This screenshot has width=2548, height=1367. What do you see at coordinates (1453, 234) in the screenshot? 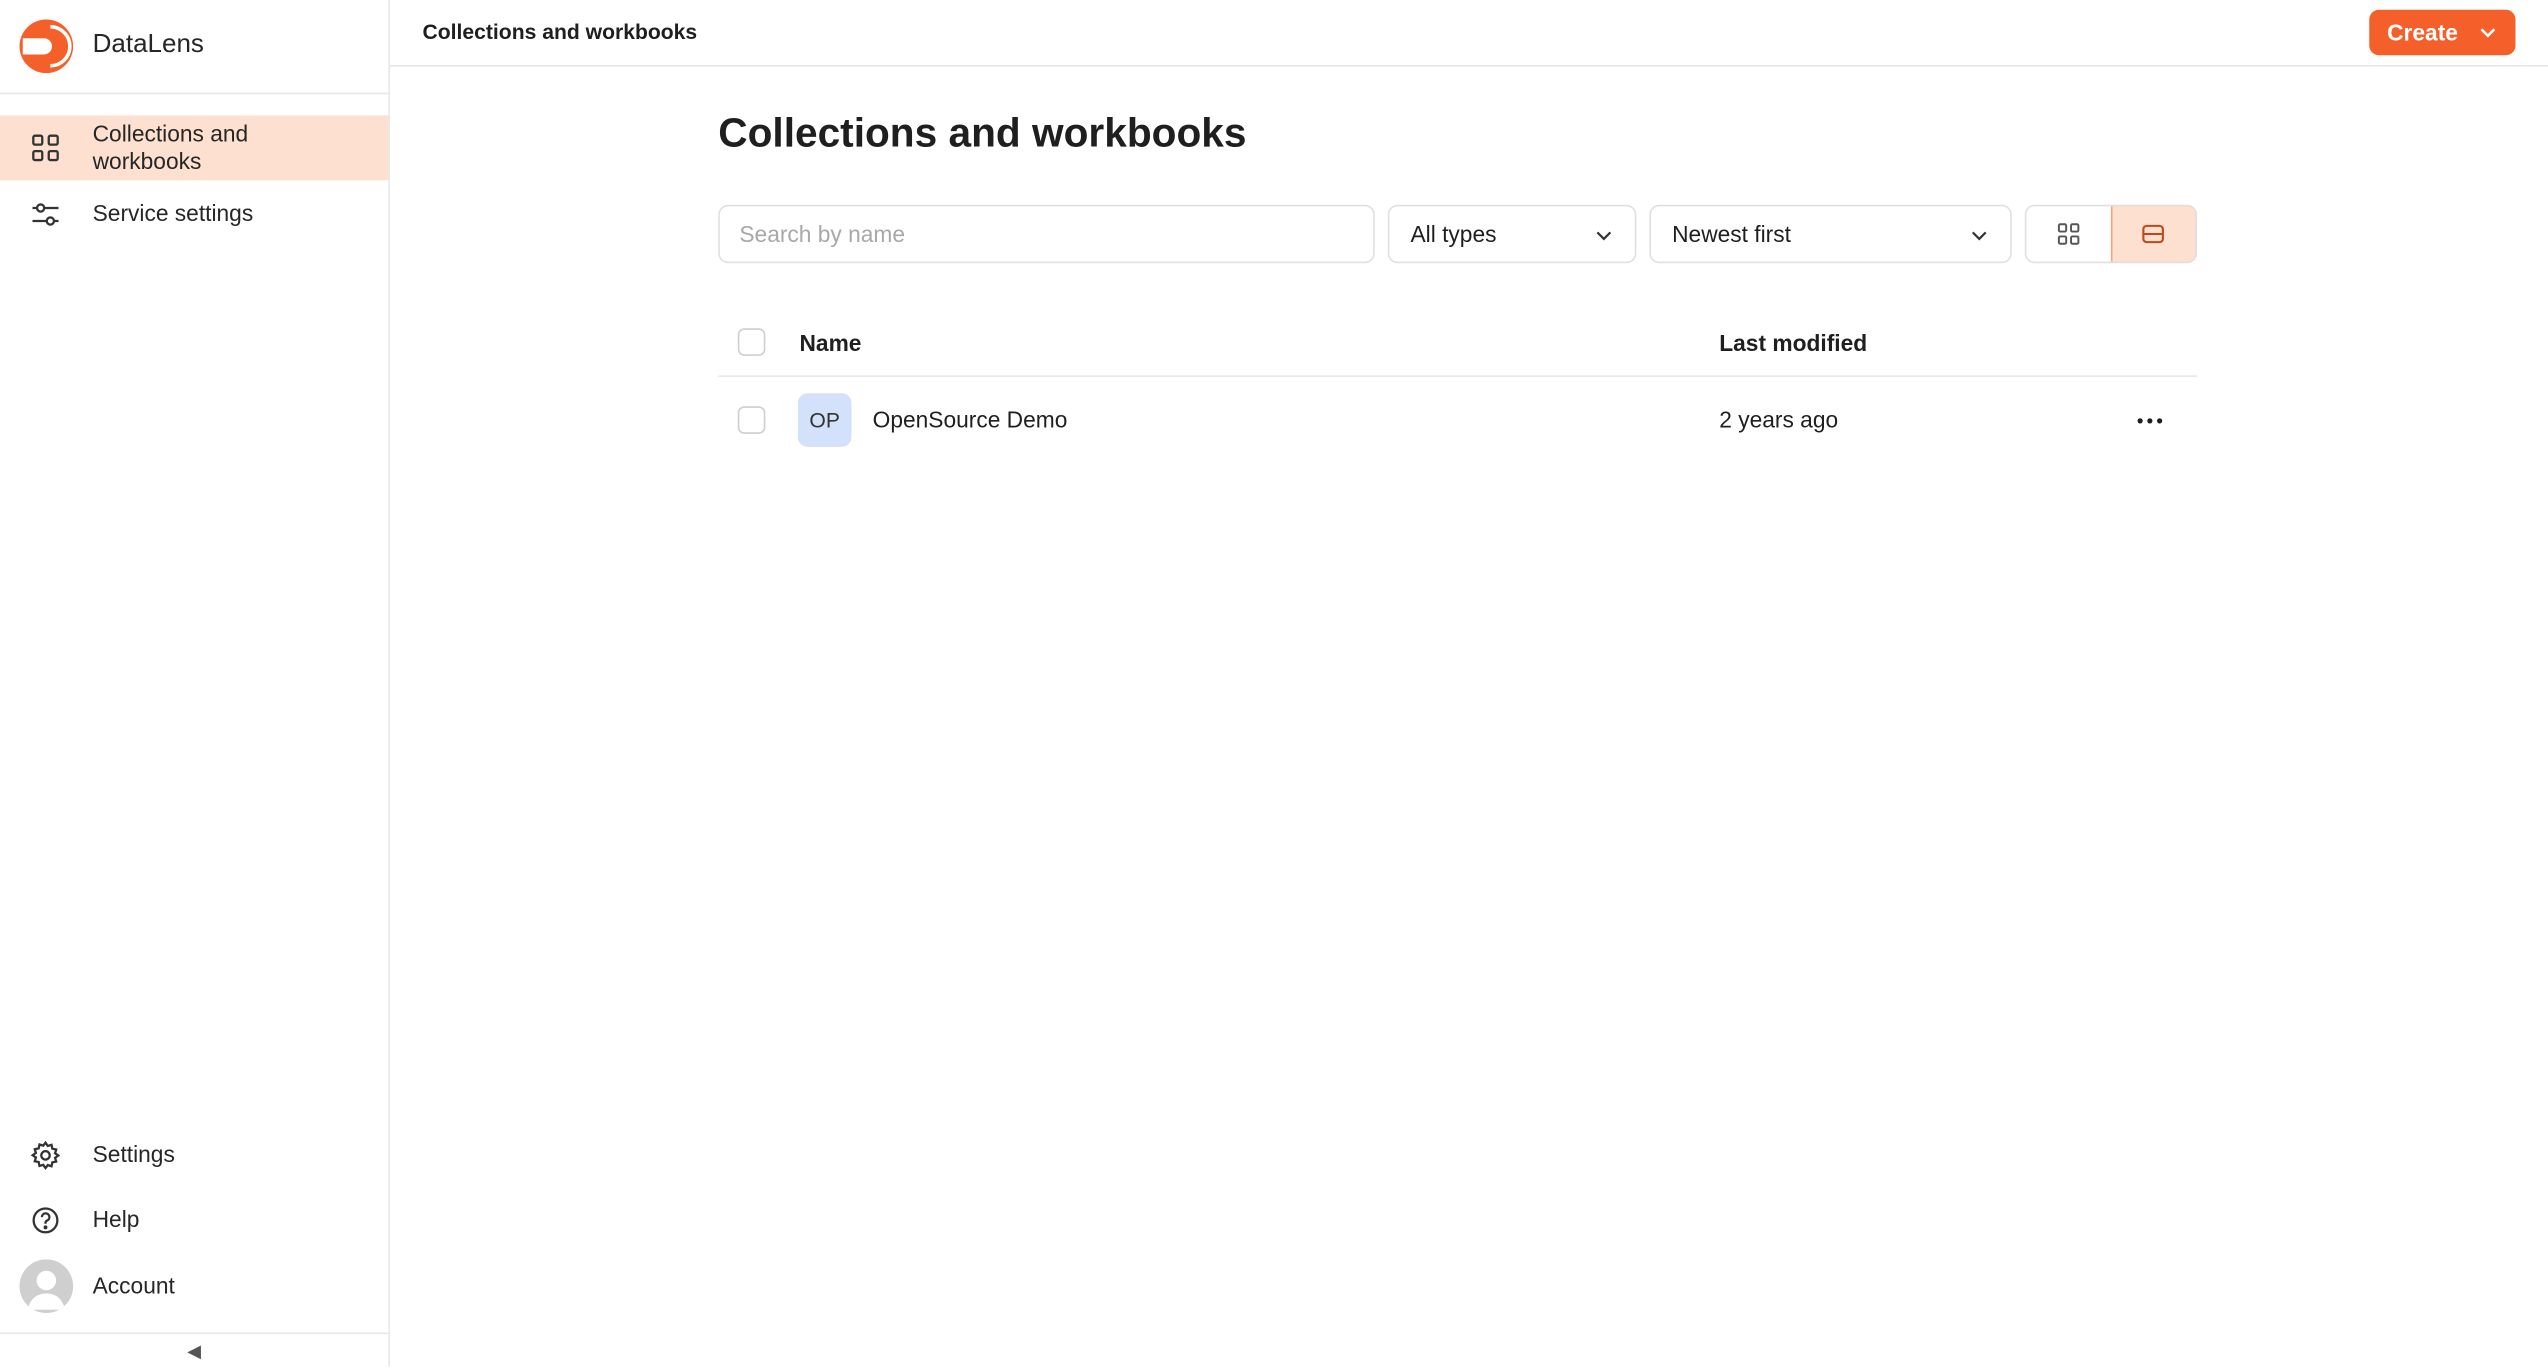
I see `type-filter-value: All types` at bounding box center [1453, 234].